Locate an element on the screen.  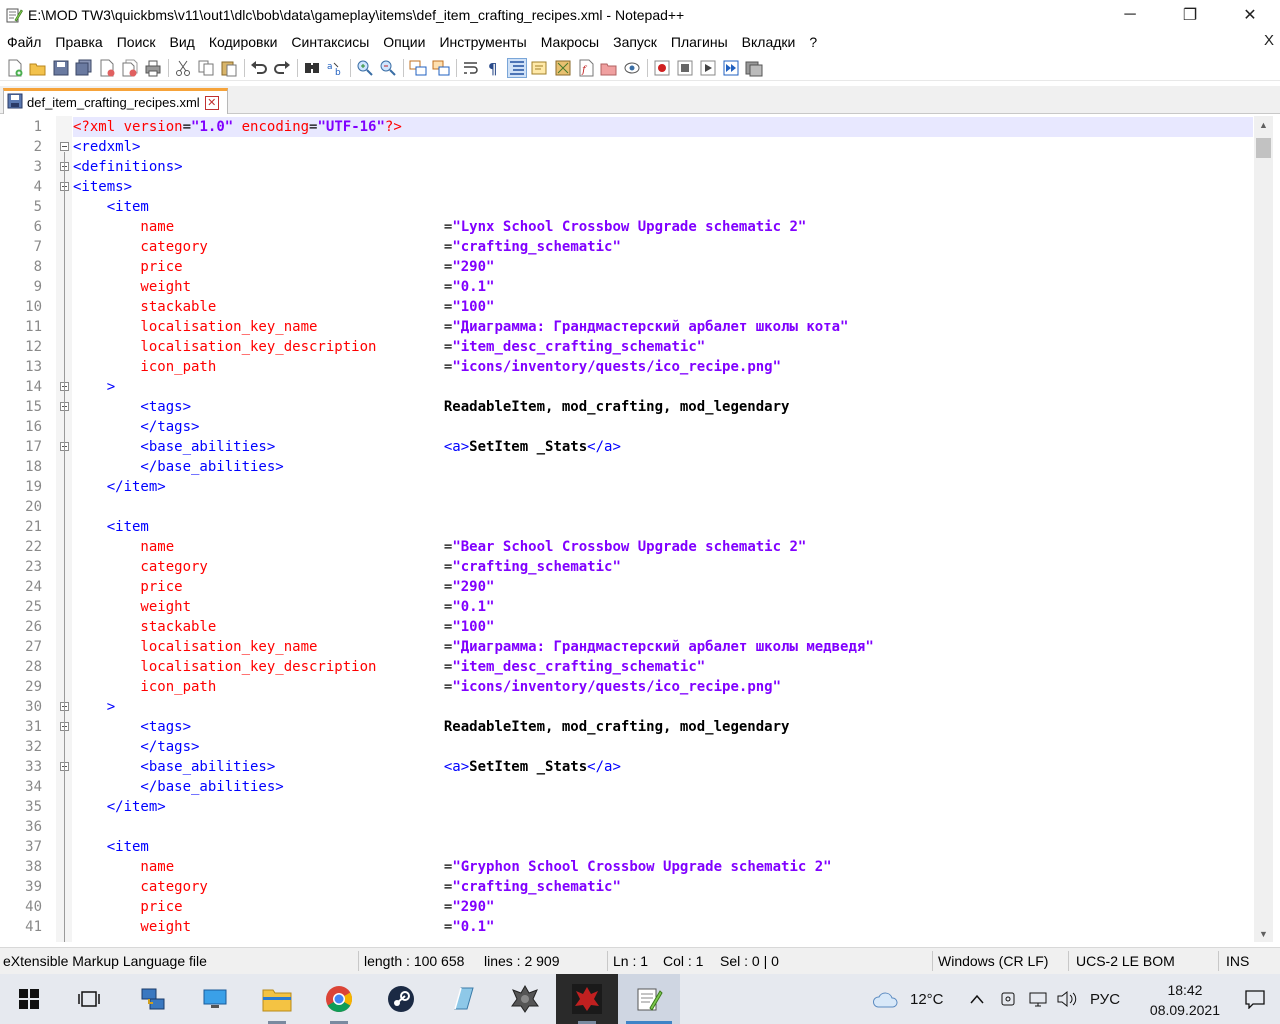
menu-language: Синтаксисы is located at coordinates (330, 42).